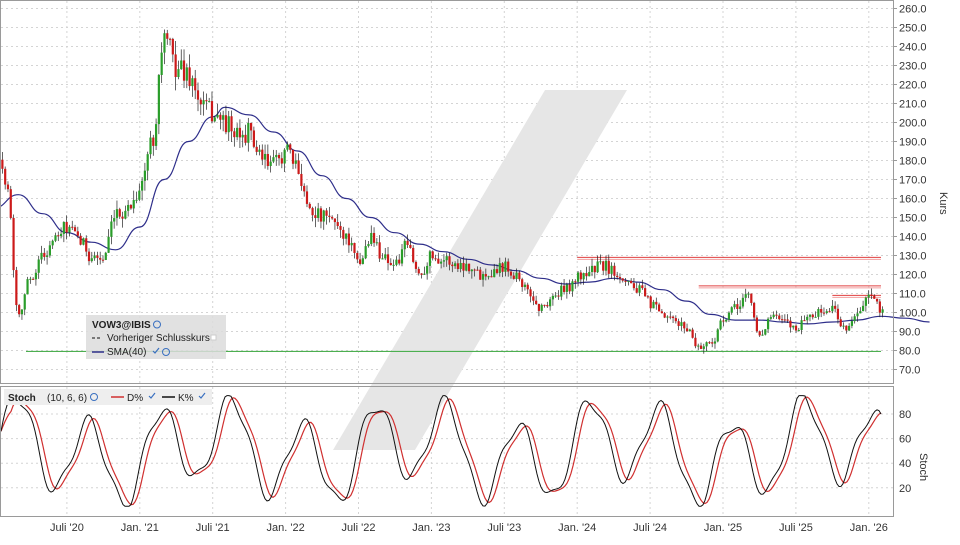 The width and height of the screenshot is (960, 545). Describe the element at coordinates (913, 86) in the screenshot. I see `price-tick-label: 220.0` at that location.